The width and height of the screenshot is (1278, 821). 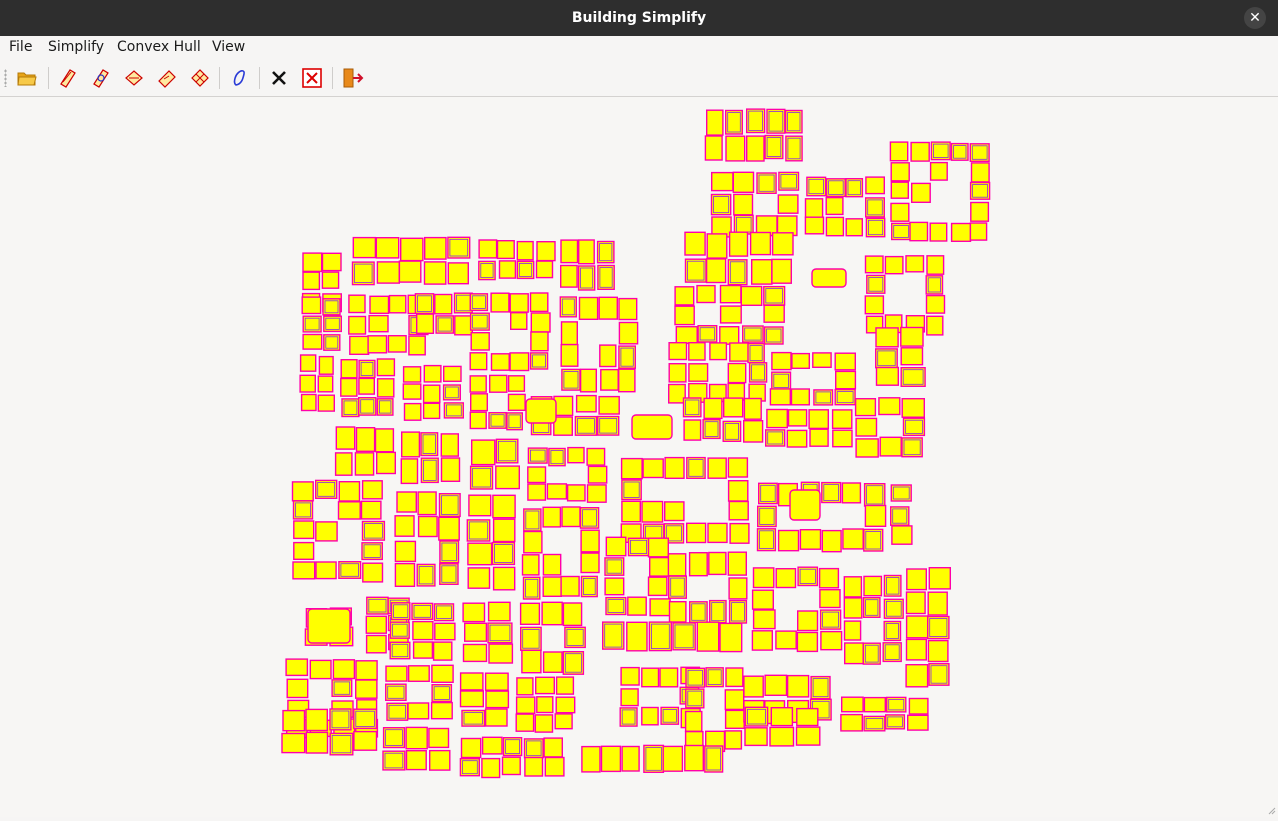 What do you see at coordinates (134, 78) in the screenshot?
I see `simplify-method-3-button` at bounding box center [134, 78].